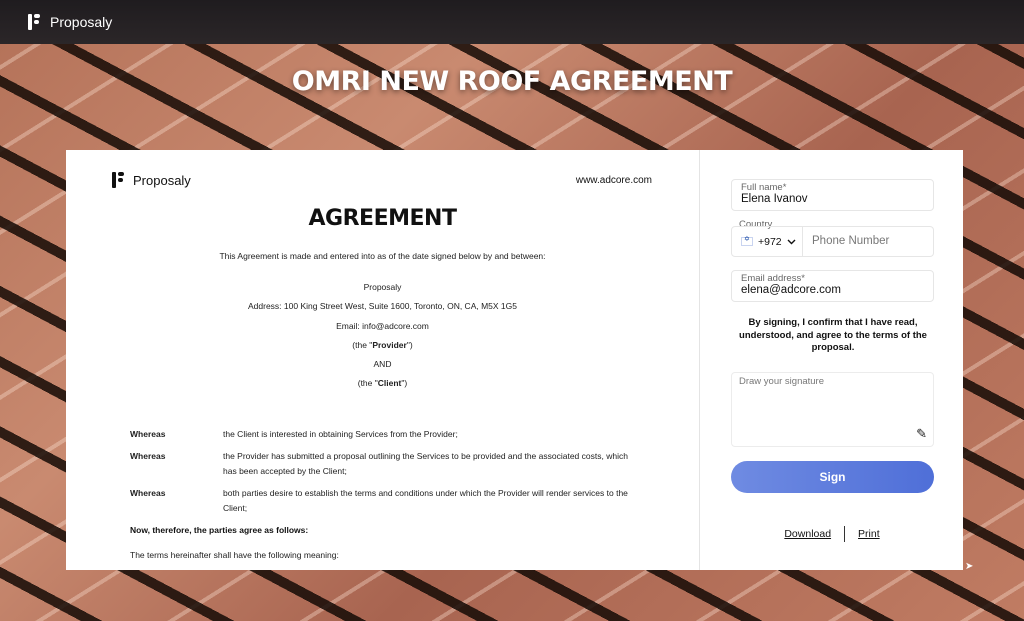 This screenshot has height=621, width=1024. What do you see at coordinates (613, 180) in the screenshot?
I see `document-url: www.adcore.com` at bounding box center [613, 180].